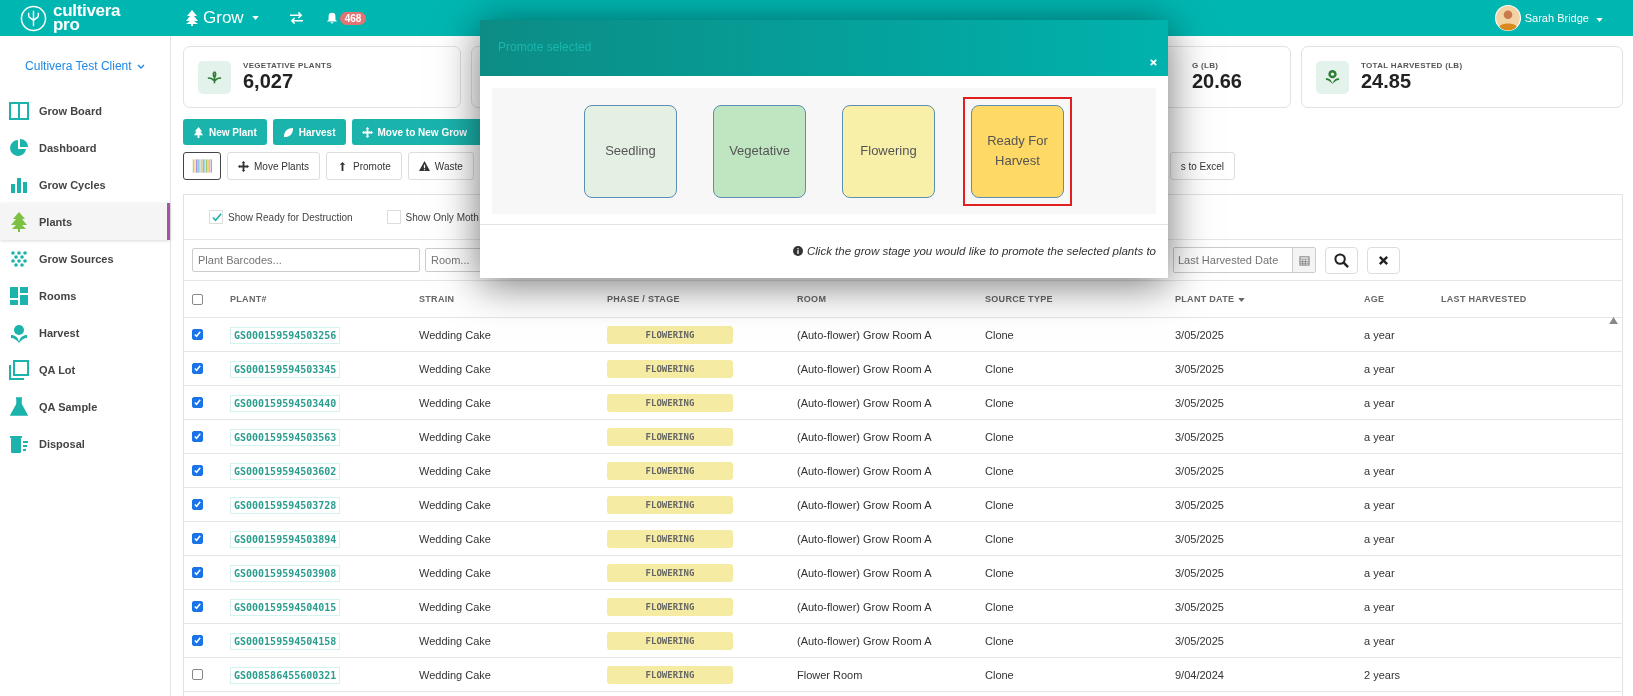 This screenshot has height=696, width=1633. Describe the element at coordinates (424, 166) in the screenshot. I see `warning-icon` at that location.